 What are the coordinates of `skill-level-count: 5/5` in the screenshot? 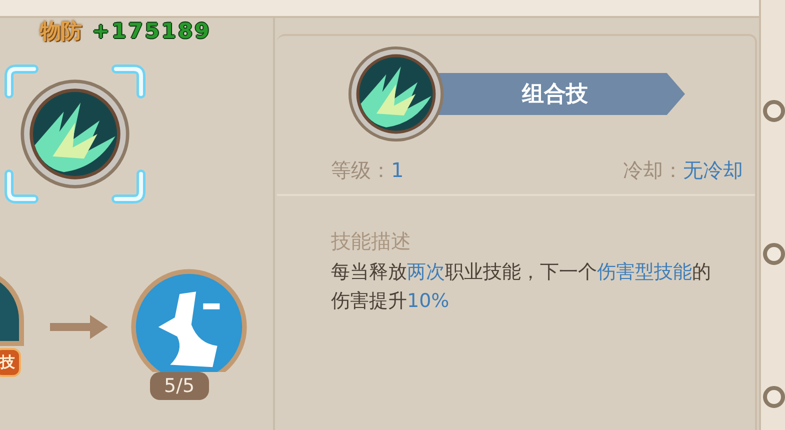 It's located at (179, 386).